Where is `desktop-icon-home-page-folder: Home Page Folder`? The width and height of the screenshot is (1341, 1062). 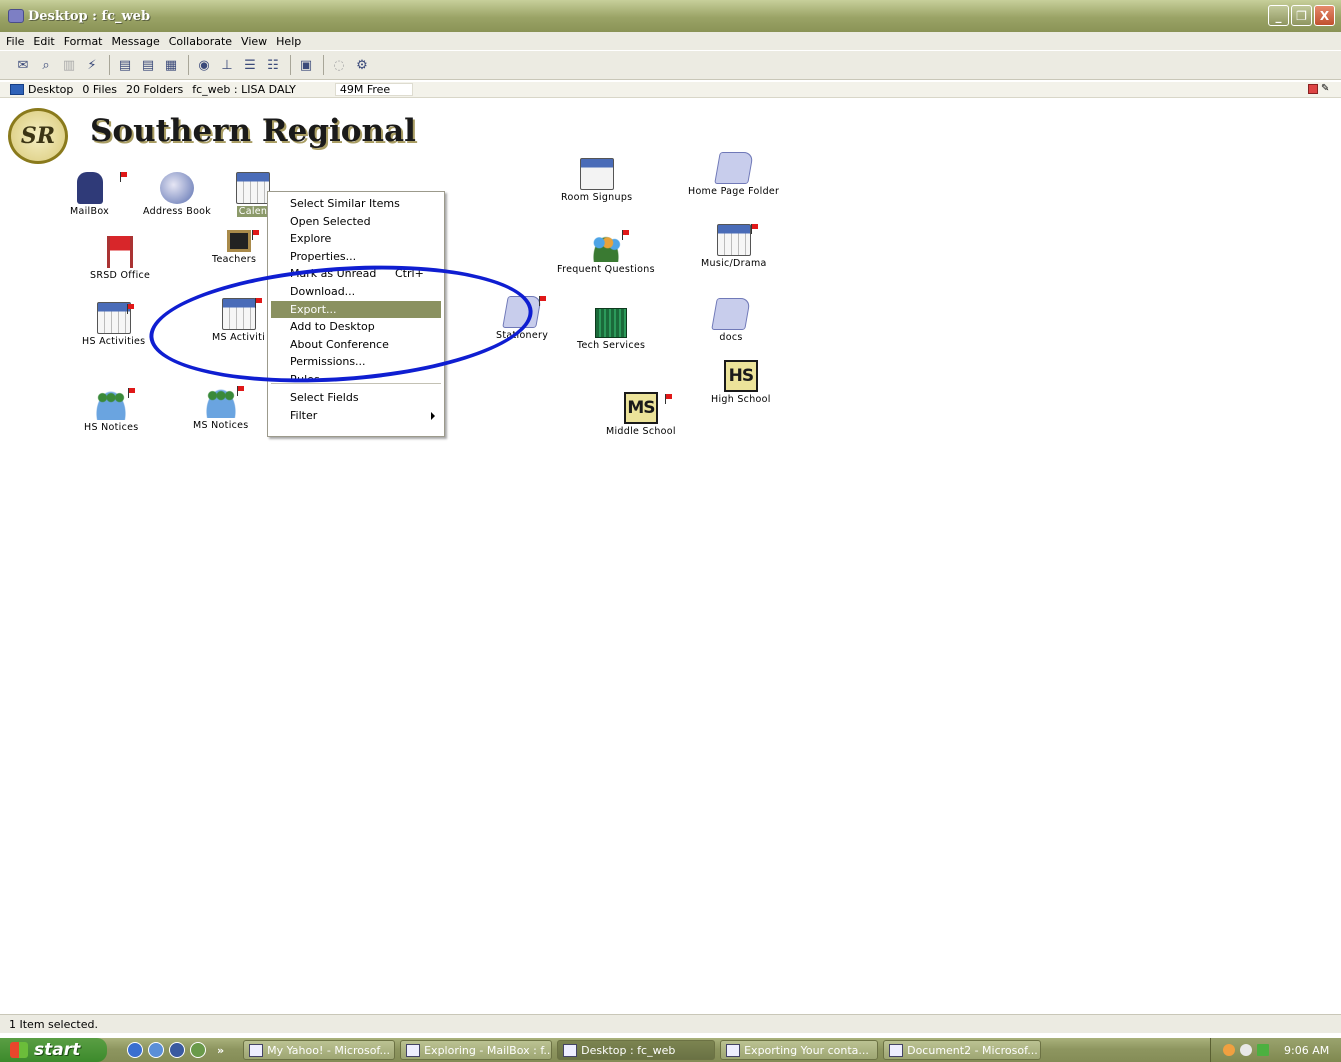
desktop-icon-home-page-folder: Home Page Folder is located at coordinates (733, 174).